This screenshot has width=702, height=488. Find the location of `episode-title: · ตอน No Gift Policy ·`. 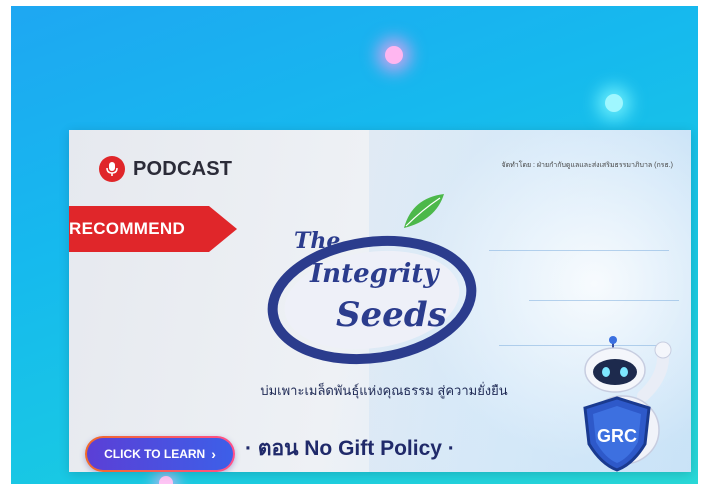

episode-title: · ตอน No Gift Policy · is located at coordinates (350, 448).